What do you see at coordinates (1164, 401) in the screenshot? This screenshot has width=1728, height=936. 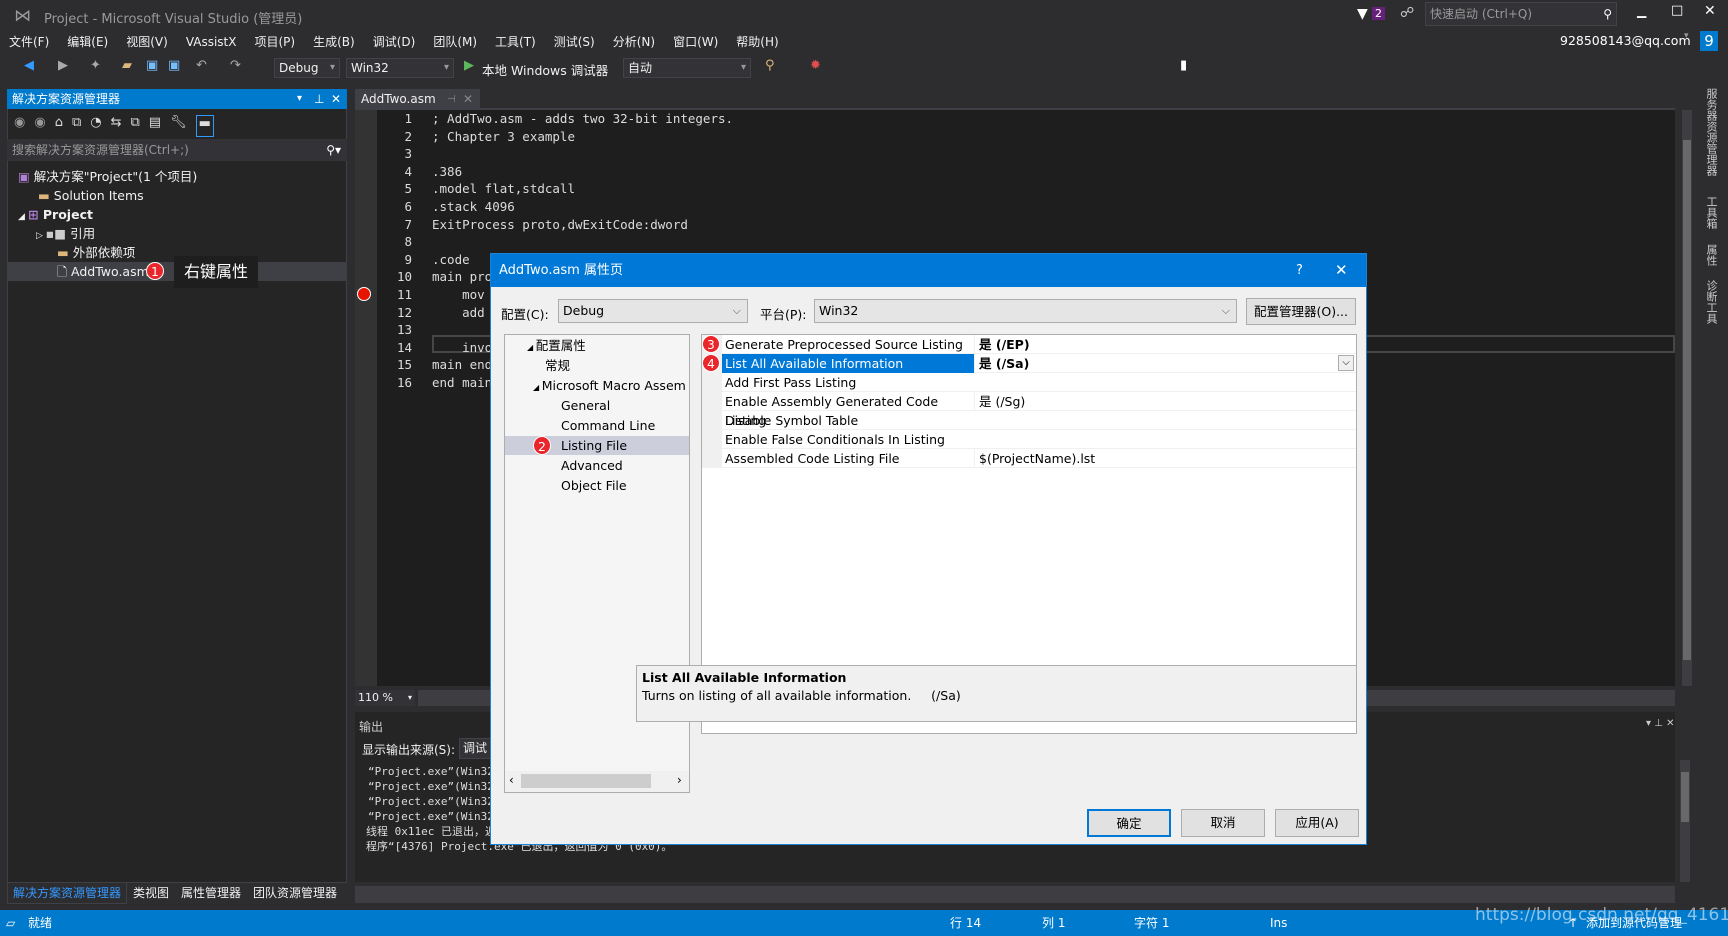 I see `property-value: 是 (/Sg)` at bounding box center [1164, 401].